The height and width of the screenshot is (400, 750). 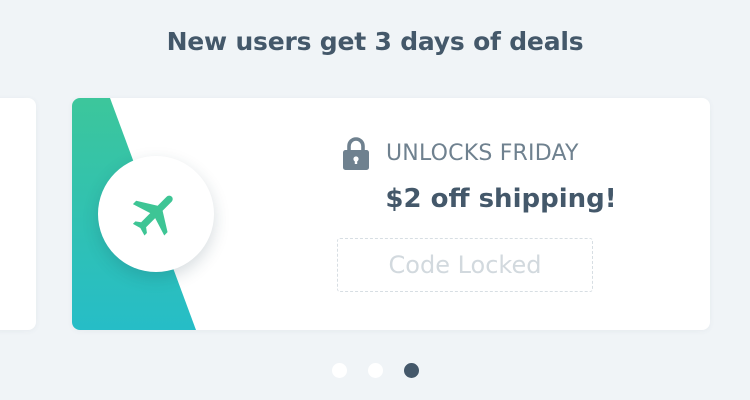 I want to click on airplane-icon, so click(x=152, y=215).